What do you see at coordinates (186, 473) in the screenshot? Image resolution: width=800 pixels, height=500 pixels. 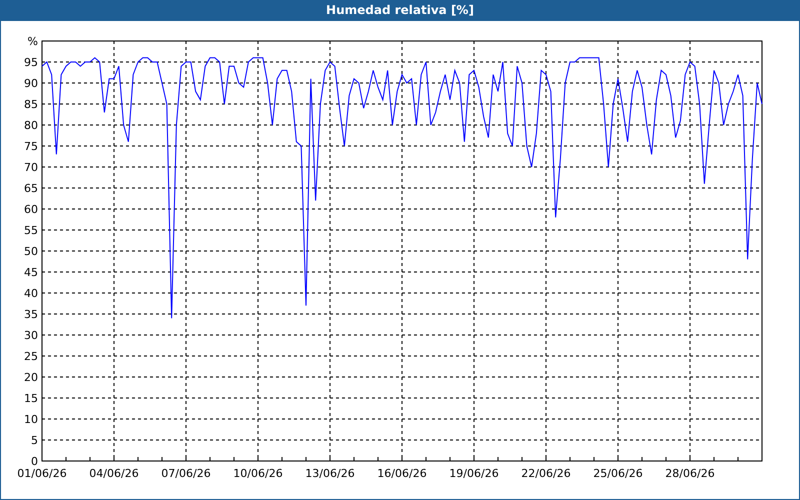 I see `x-tick-label: 07/06/26` at bounding box center [186, 473].